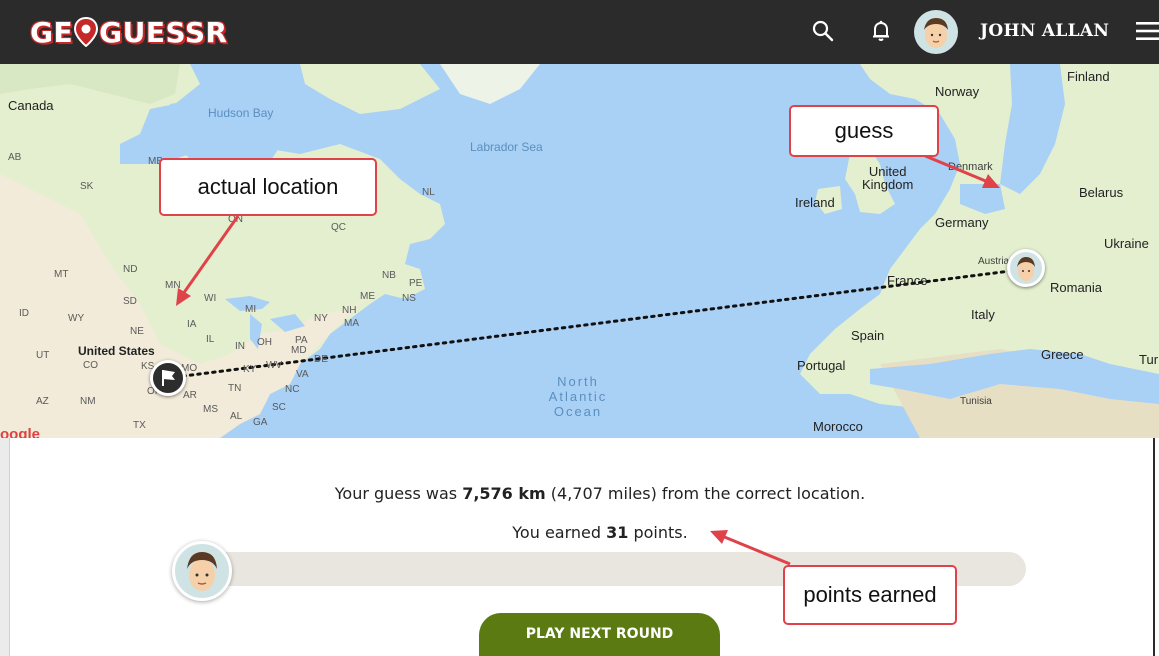 Image resolution: width=1159 pixels, height=656 pixels. Describe the element at coordinates (321, 359) in the screenshot. I see `map-label-state: DE` at that location.